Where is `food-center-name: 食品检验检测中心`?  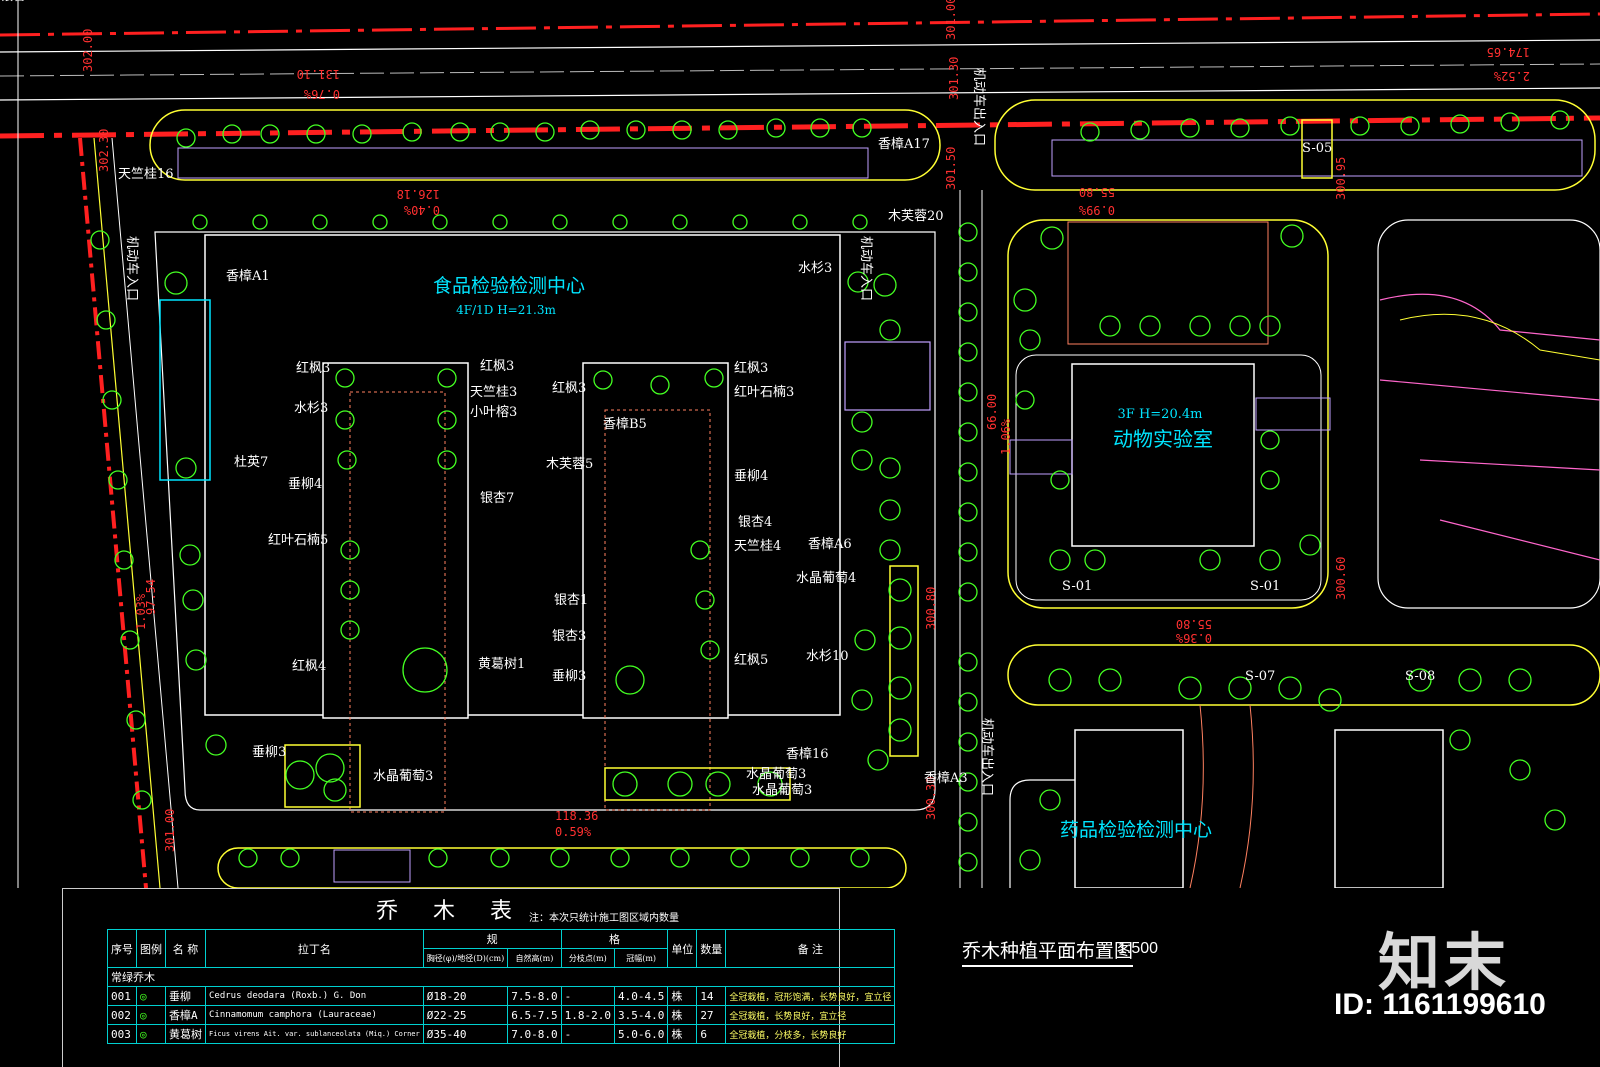 food-center-name: 食品检验检测中心 is located at coordinates (509, 286).